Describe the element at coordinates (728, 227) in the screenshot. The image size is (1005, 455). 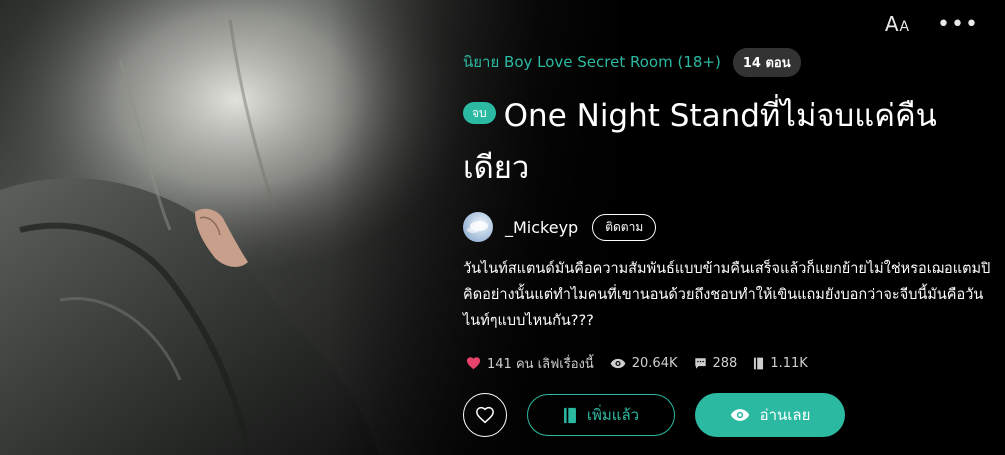
I see `author-row: _Mickeyp ติดตาม` at that location.